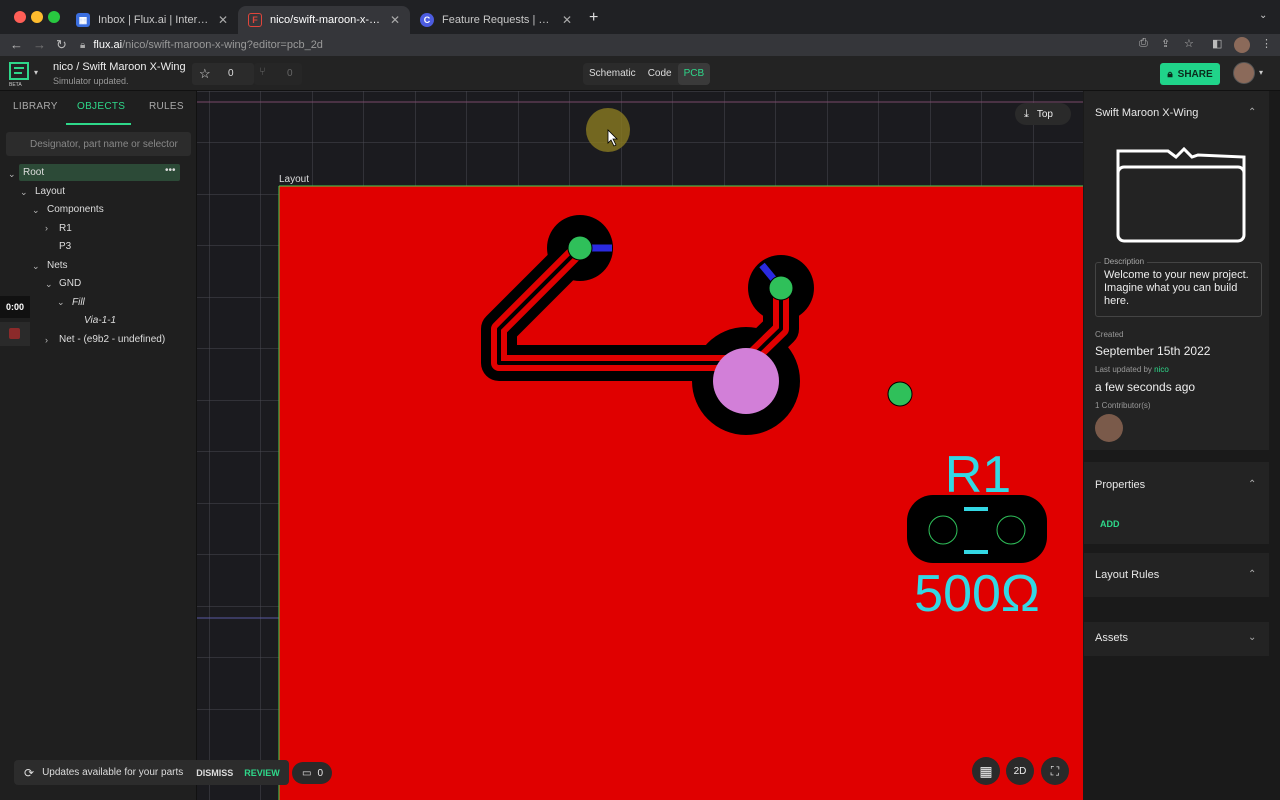 Image resolution: width=1280 pixels, height=800 pixels. I want to click on profile-avatar, so click(1242, 45).